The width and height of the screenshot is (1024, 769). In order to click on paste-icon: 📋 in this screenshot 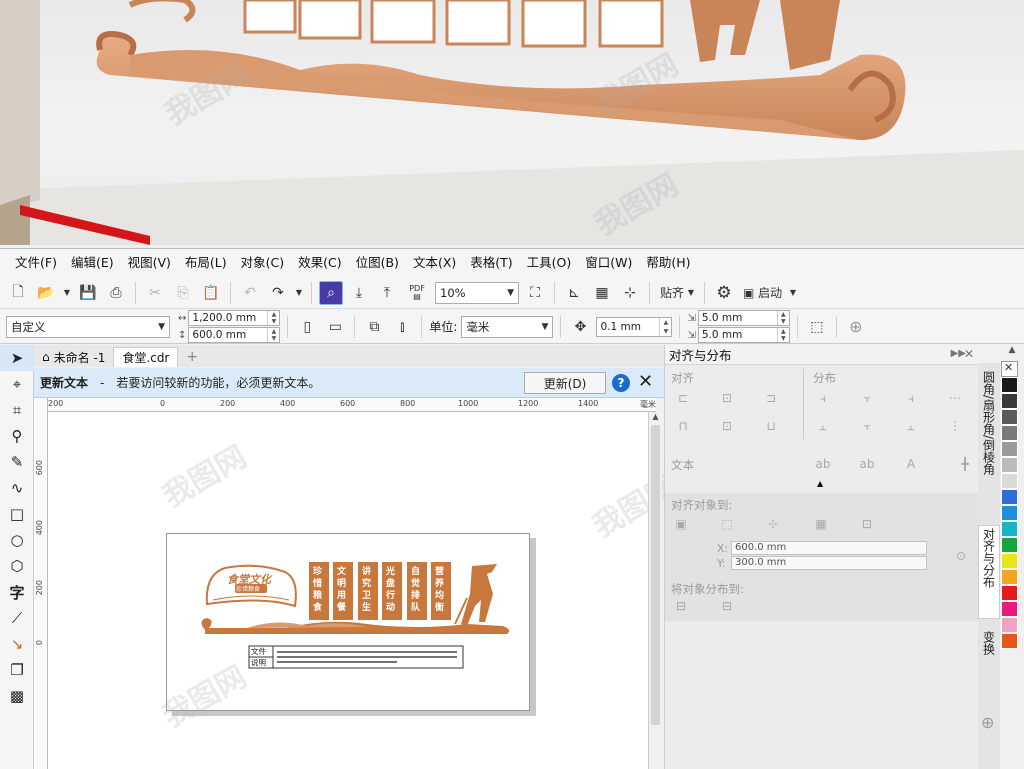, I will do `click(211, 293)`.